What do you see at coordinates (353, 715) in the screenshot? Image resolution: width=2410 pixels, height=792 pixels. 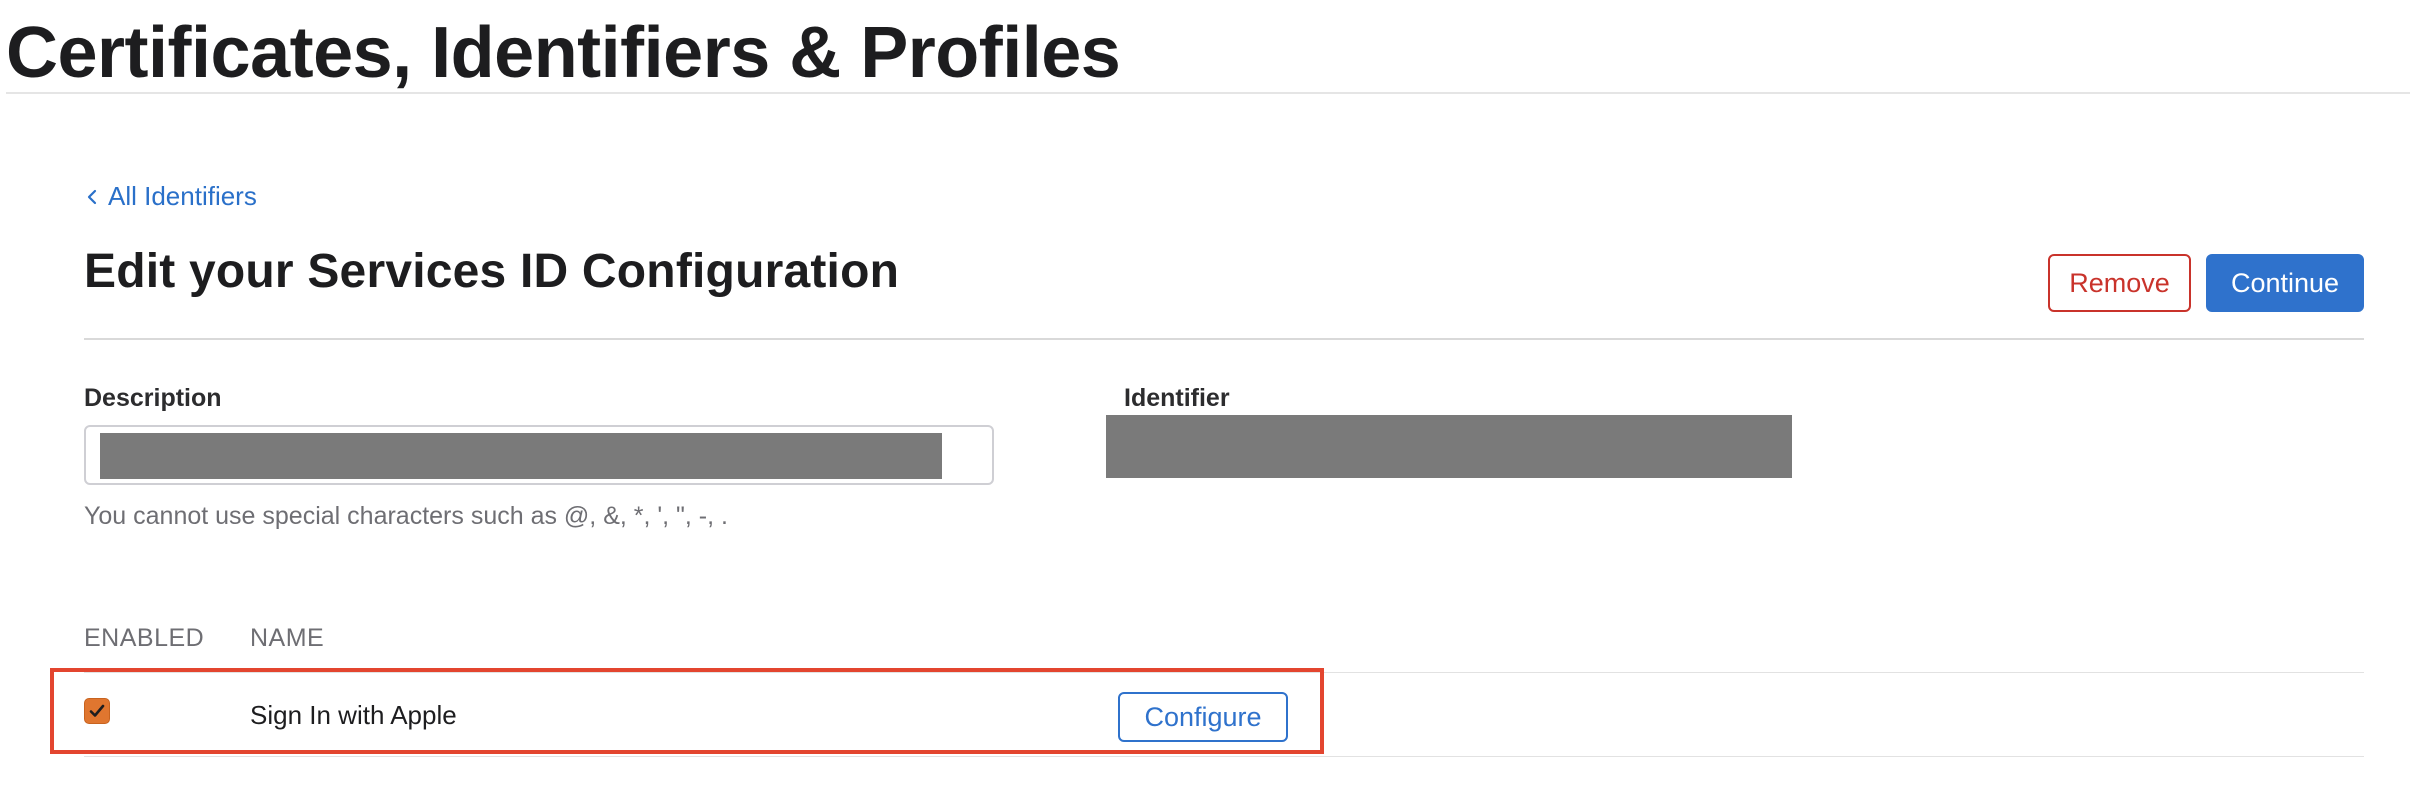 I see `service-name: Sign In with Apple` at bounding box center [353, 715].